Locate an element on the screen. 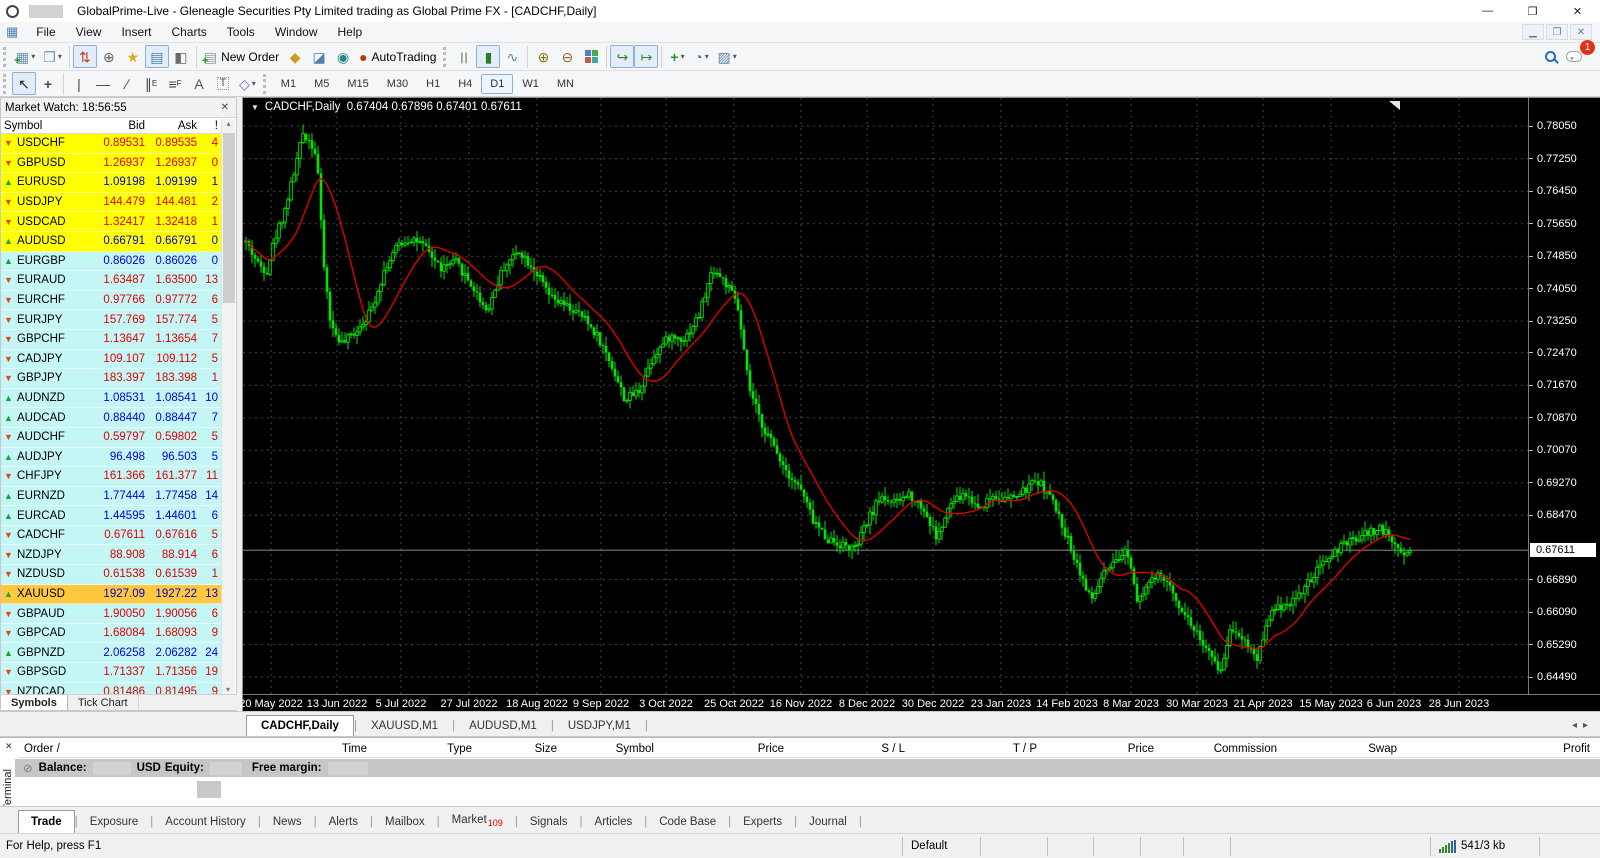  mdi-close-button: ✕ is located at coordinates (1581, 32).